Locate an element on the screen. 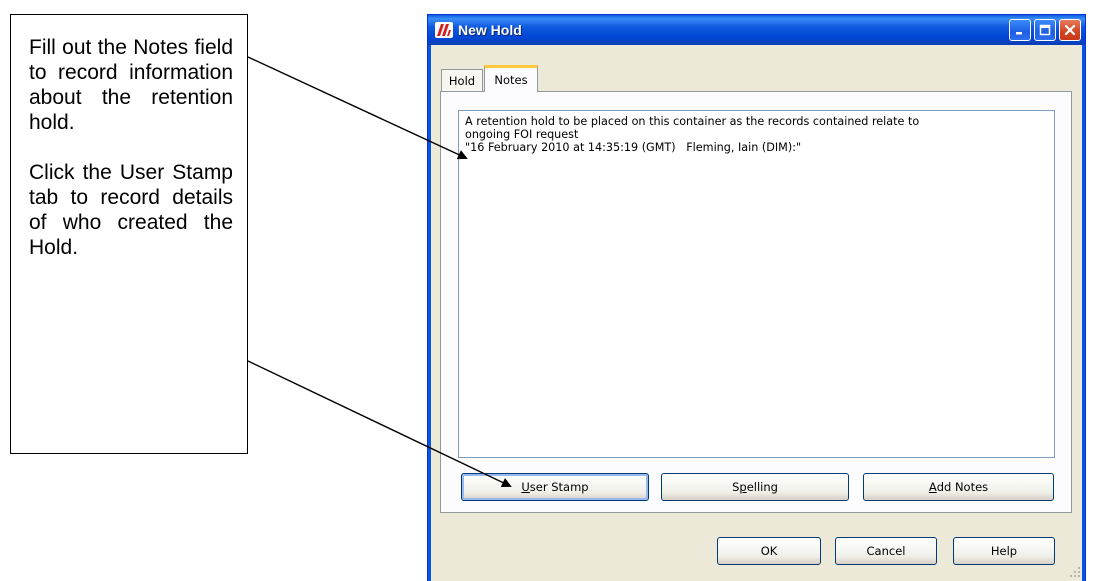 The image size is (1095, 581). app-logo-icon is located at coordinates (444, 30).